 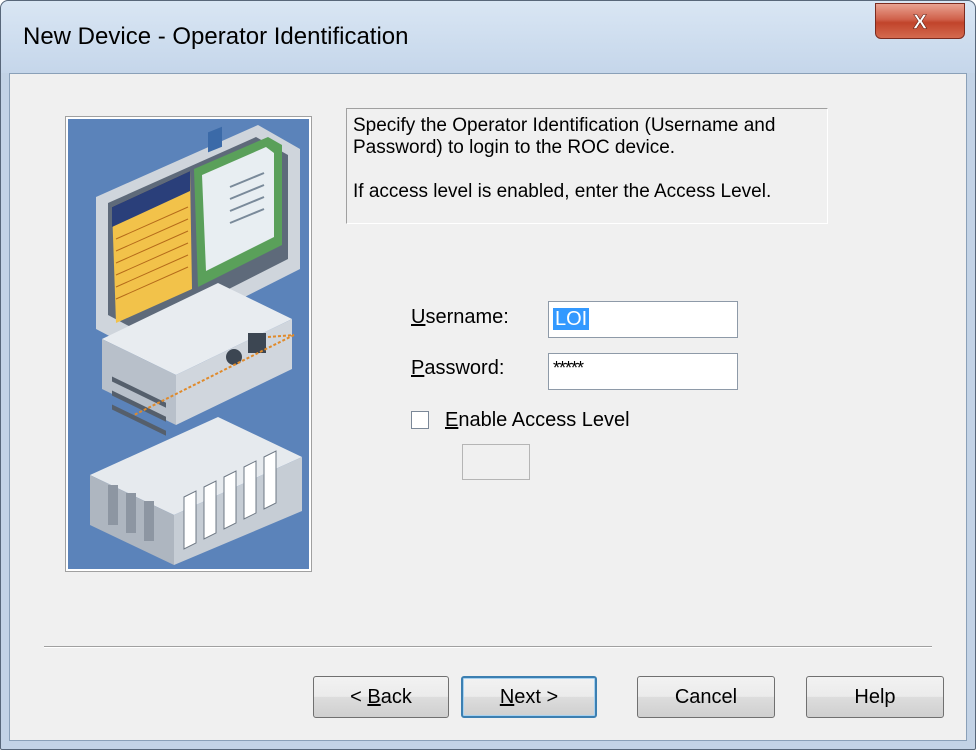 What do you see at coordinates (488, 647) in the screenshot?
I see `button-separator` at bounding box center [488, 647].